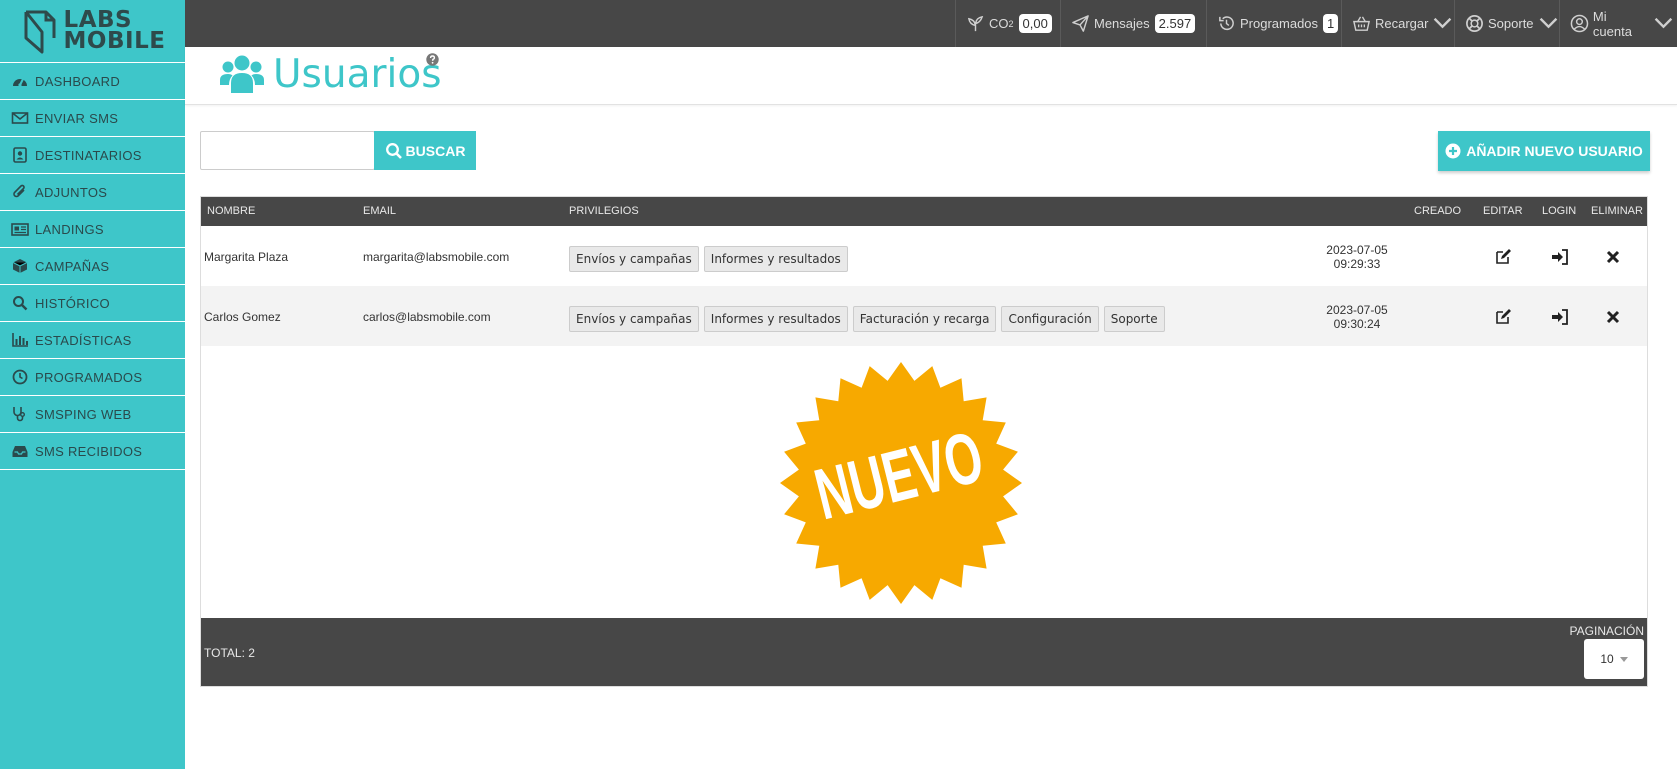 The height and width of the screenshot is (769, 1677). What do you see at coordinates (69, 229) in the screenshot?
I see `sidebar-item-label: LANDINGS` at bounding box center [69, 229].